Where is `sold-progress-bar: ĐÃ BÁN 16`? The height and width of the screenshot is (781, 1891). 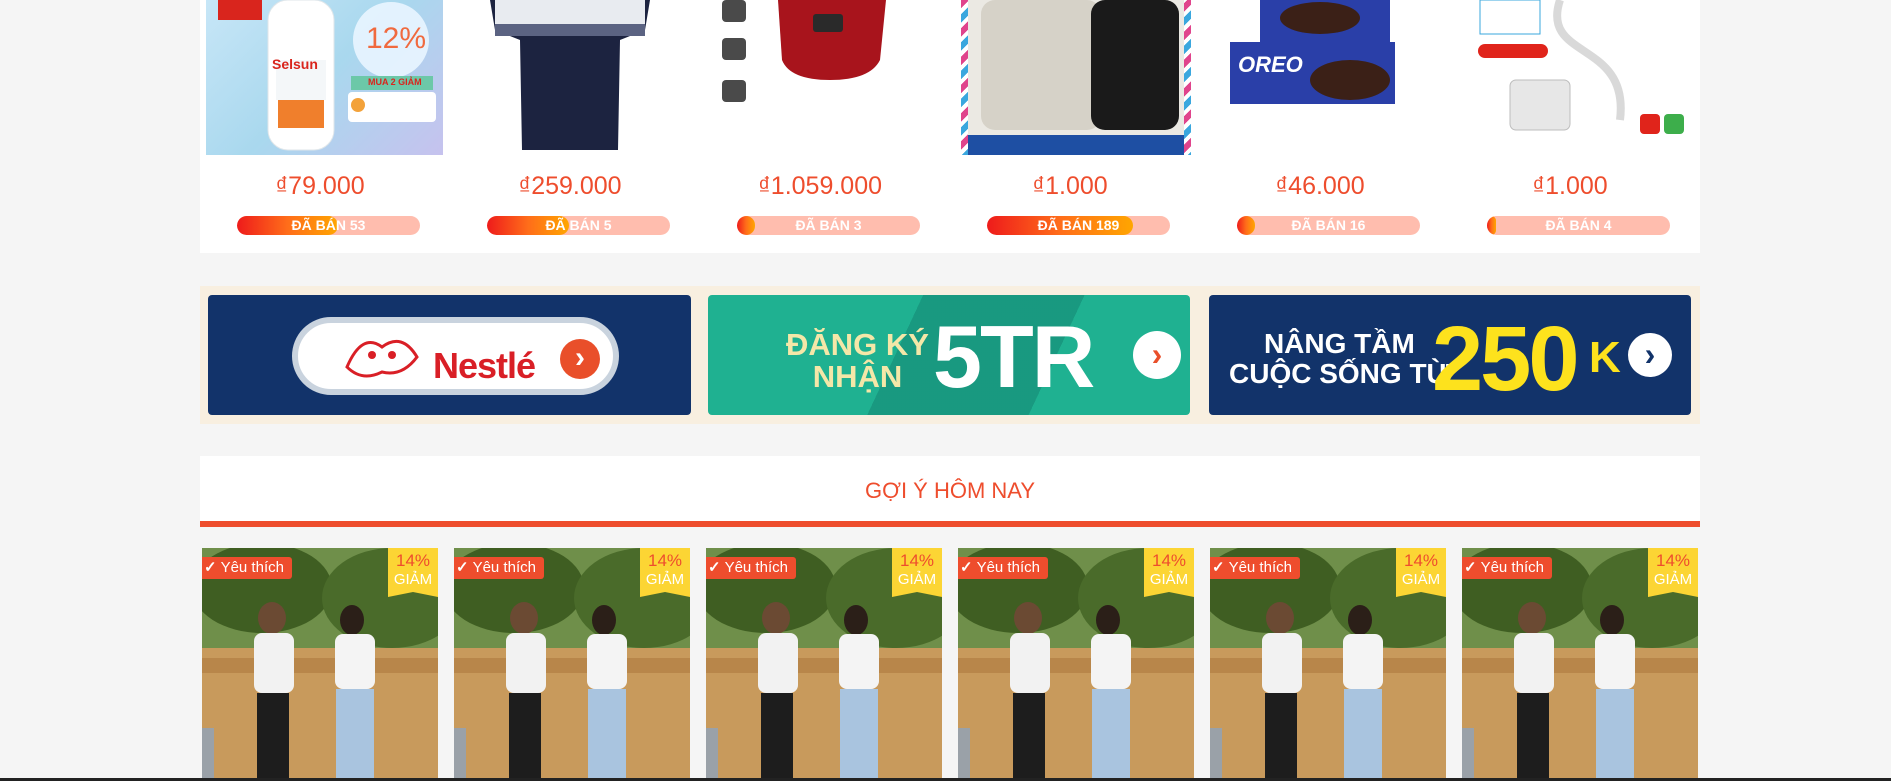 sold-progress-bar: ĐÃ BÁN 16 is located at coordinates (1328, 225).